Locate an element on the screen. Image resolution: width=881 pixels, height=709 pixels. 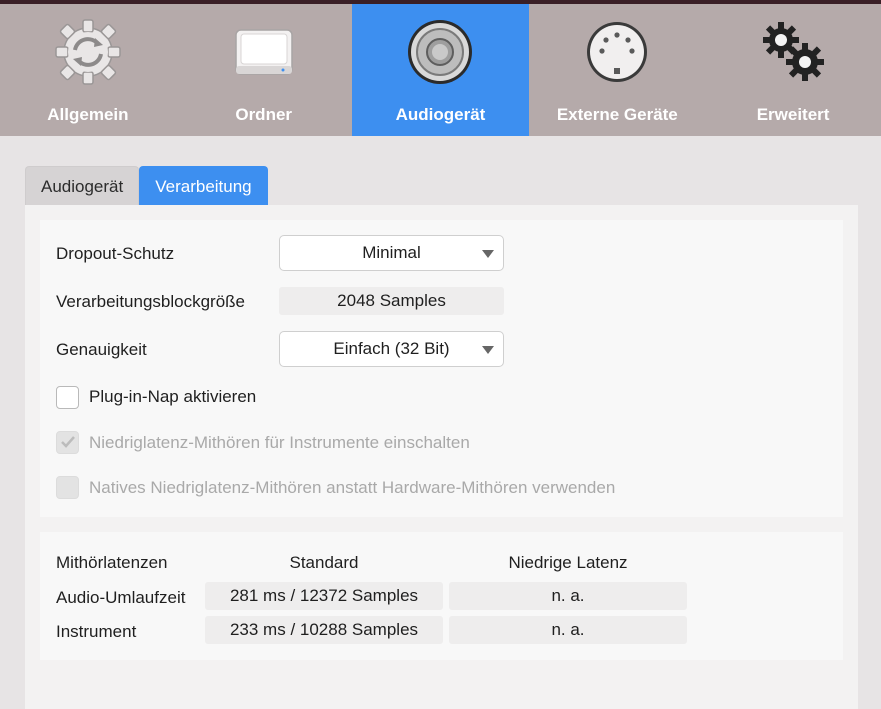
tab-audiogeraet: Audiogerät is located at coordinates (82, 185).